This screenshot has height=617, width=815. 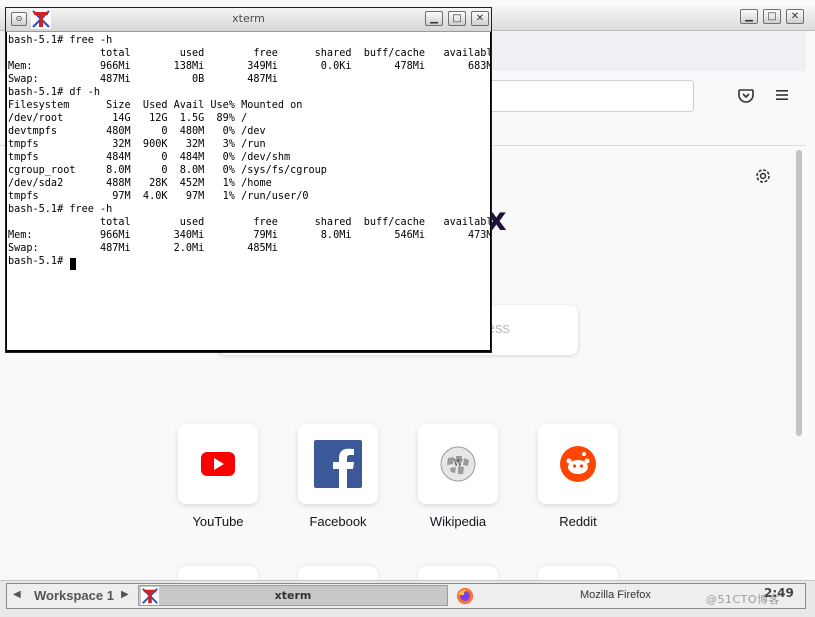 What do you see at coordinates (578, 464) in the screenshot?
I see `reddit-icon` at bounding box center [578, 464].